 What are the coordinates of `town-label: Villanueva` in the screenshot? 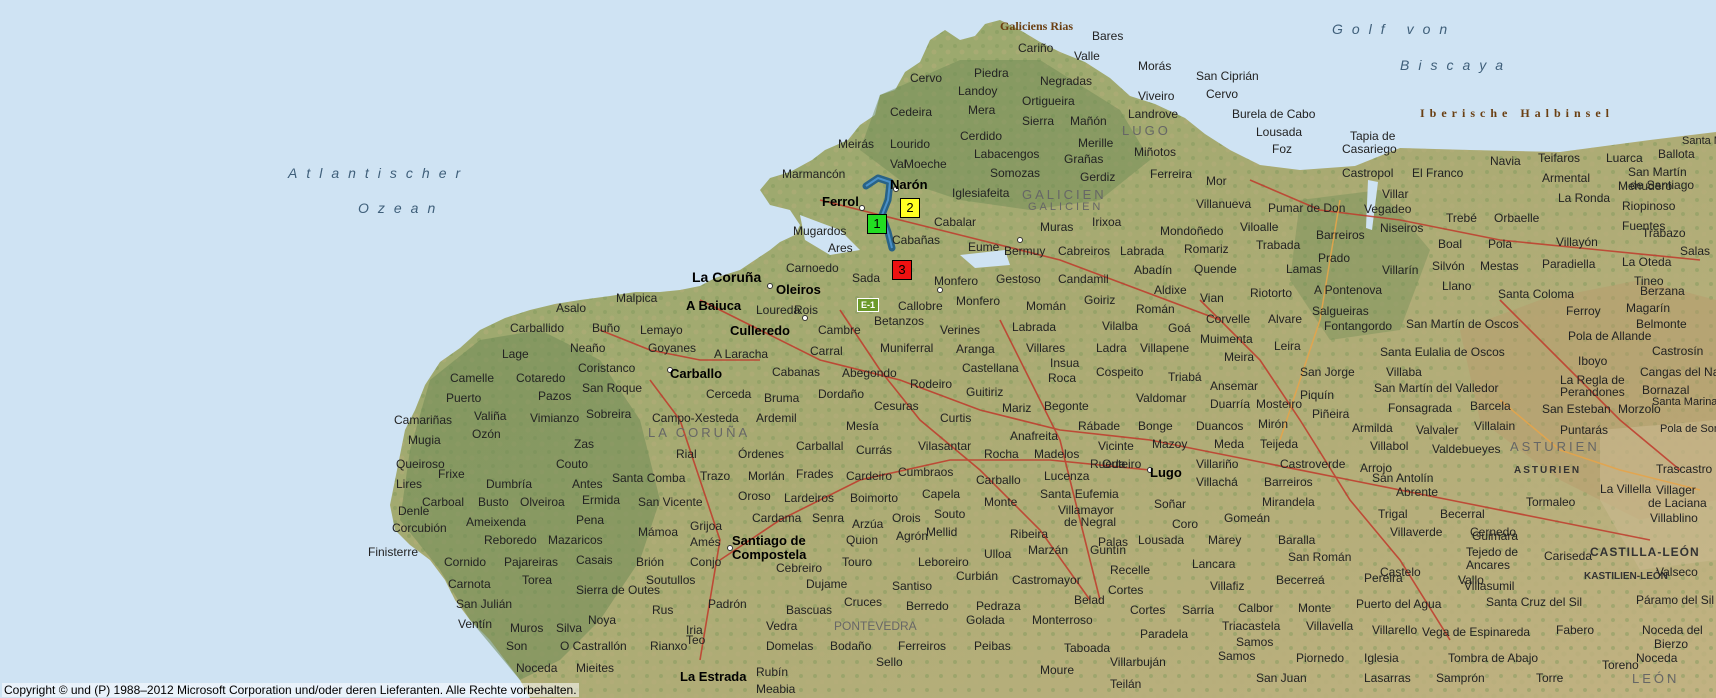 It's located at (1224, 204).